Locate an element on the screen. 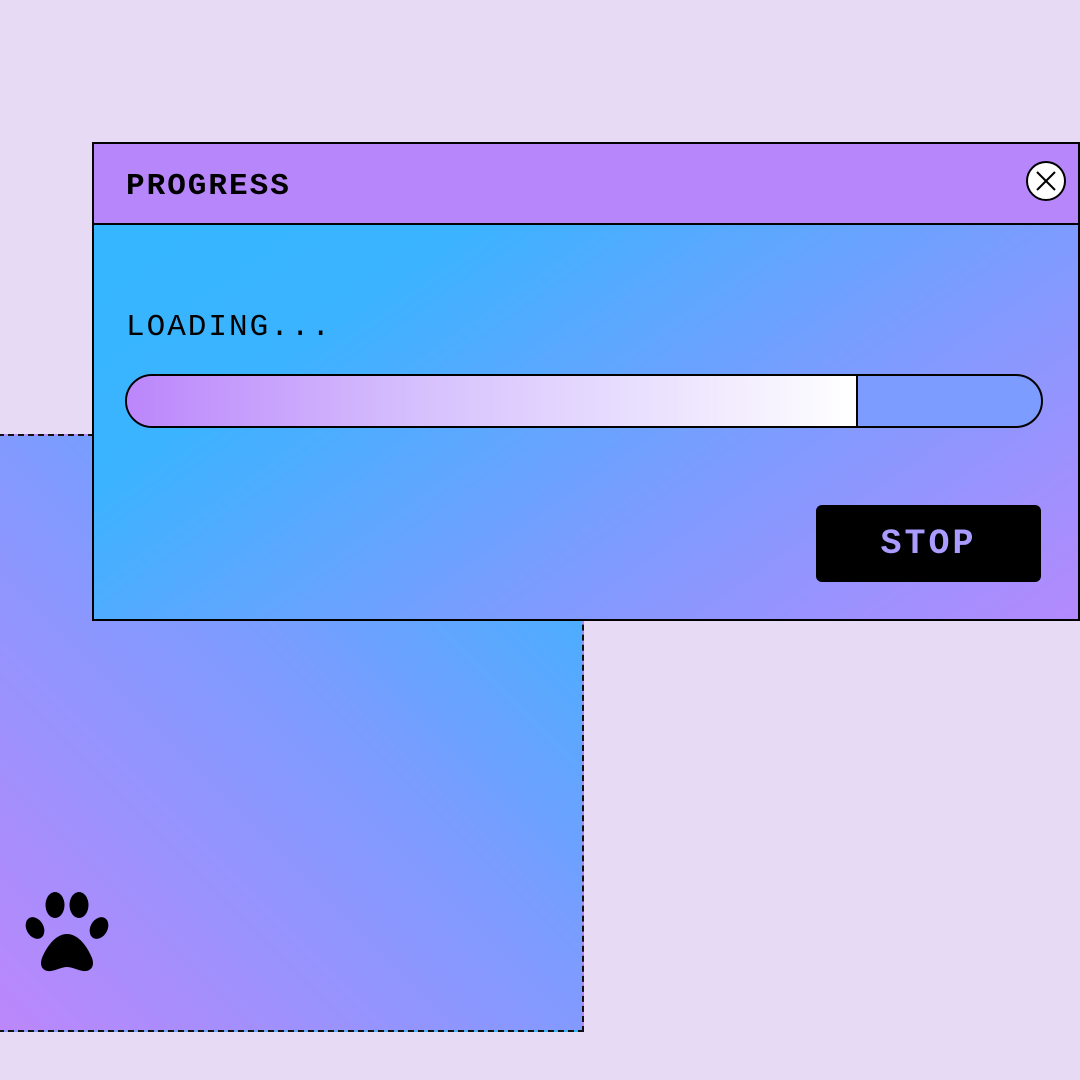 Image resolution: width=1080 pixels, height=1080 pixels. progress-bar-fill is located at coordinates (493, 401).